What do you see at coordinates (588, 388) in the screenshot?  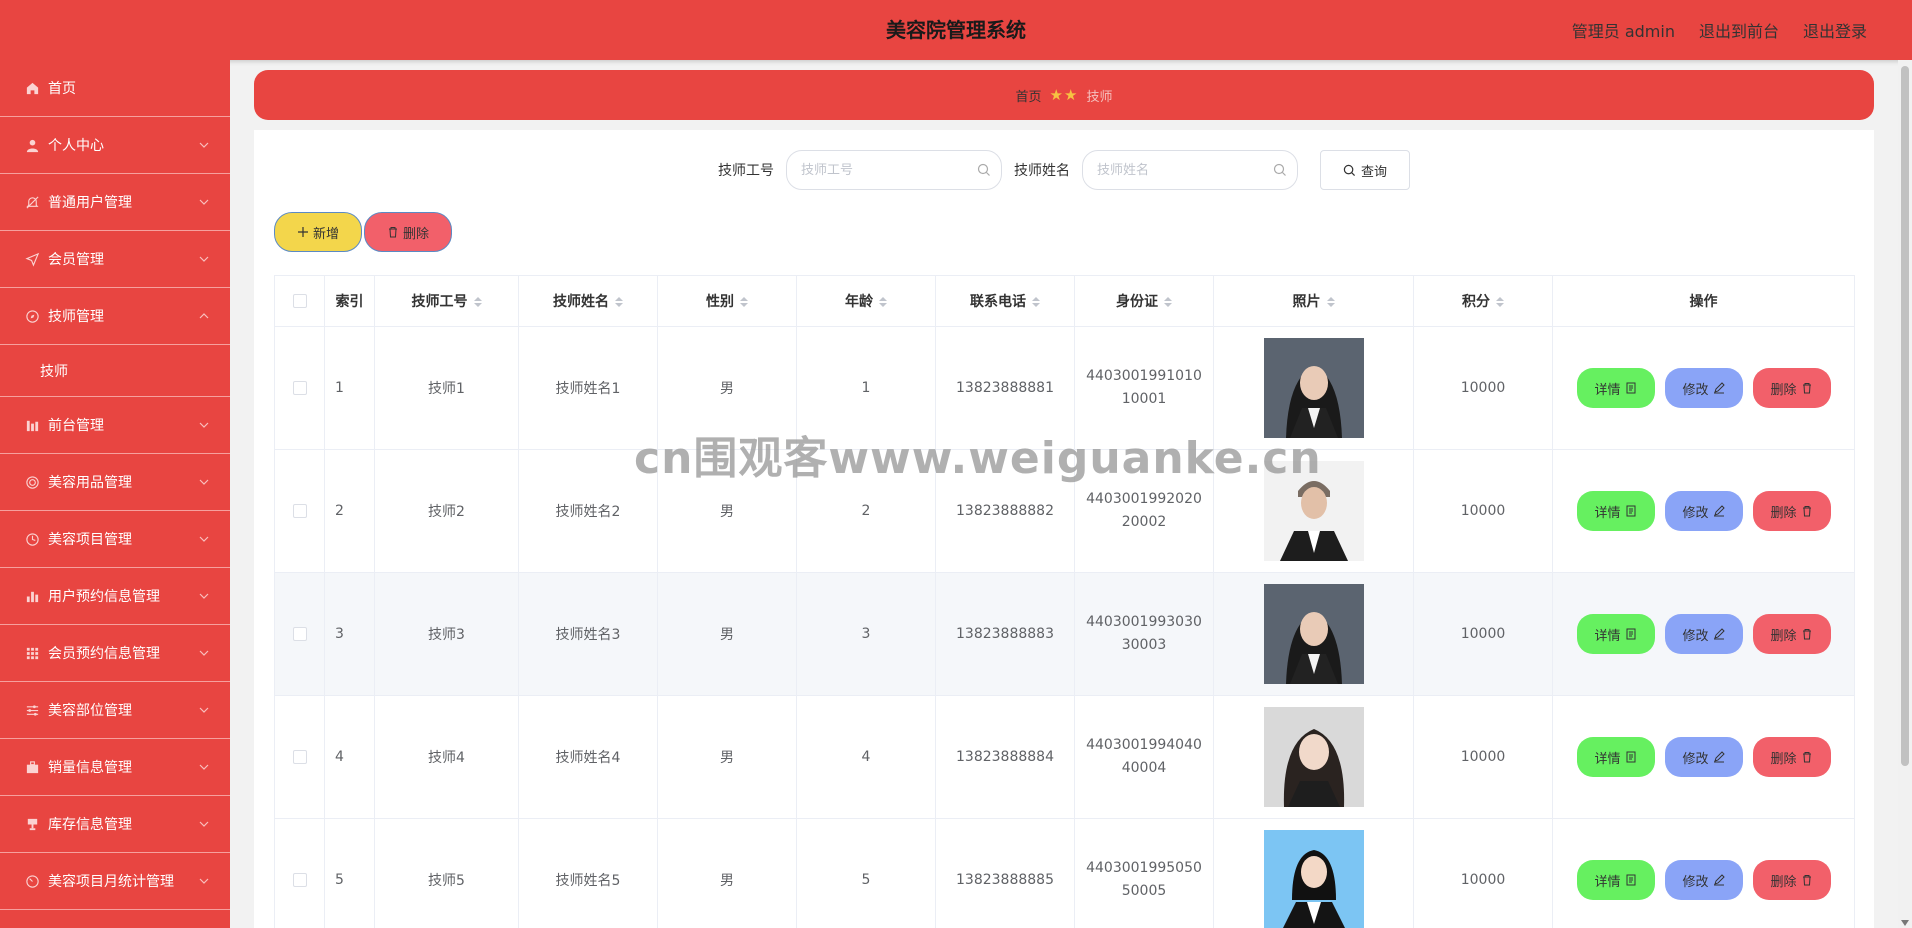 I see `cell-tech-name: 技师姓名1` at bounding box center [588, 388].